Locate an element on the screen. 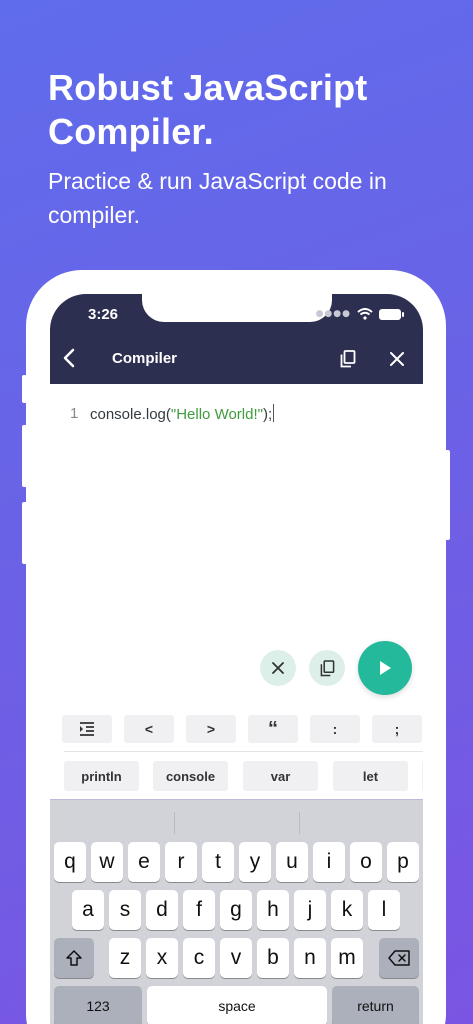 This screenshot has height=1024, width=473. snippet-button-var: var is located at coordinates (280, 776).